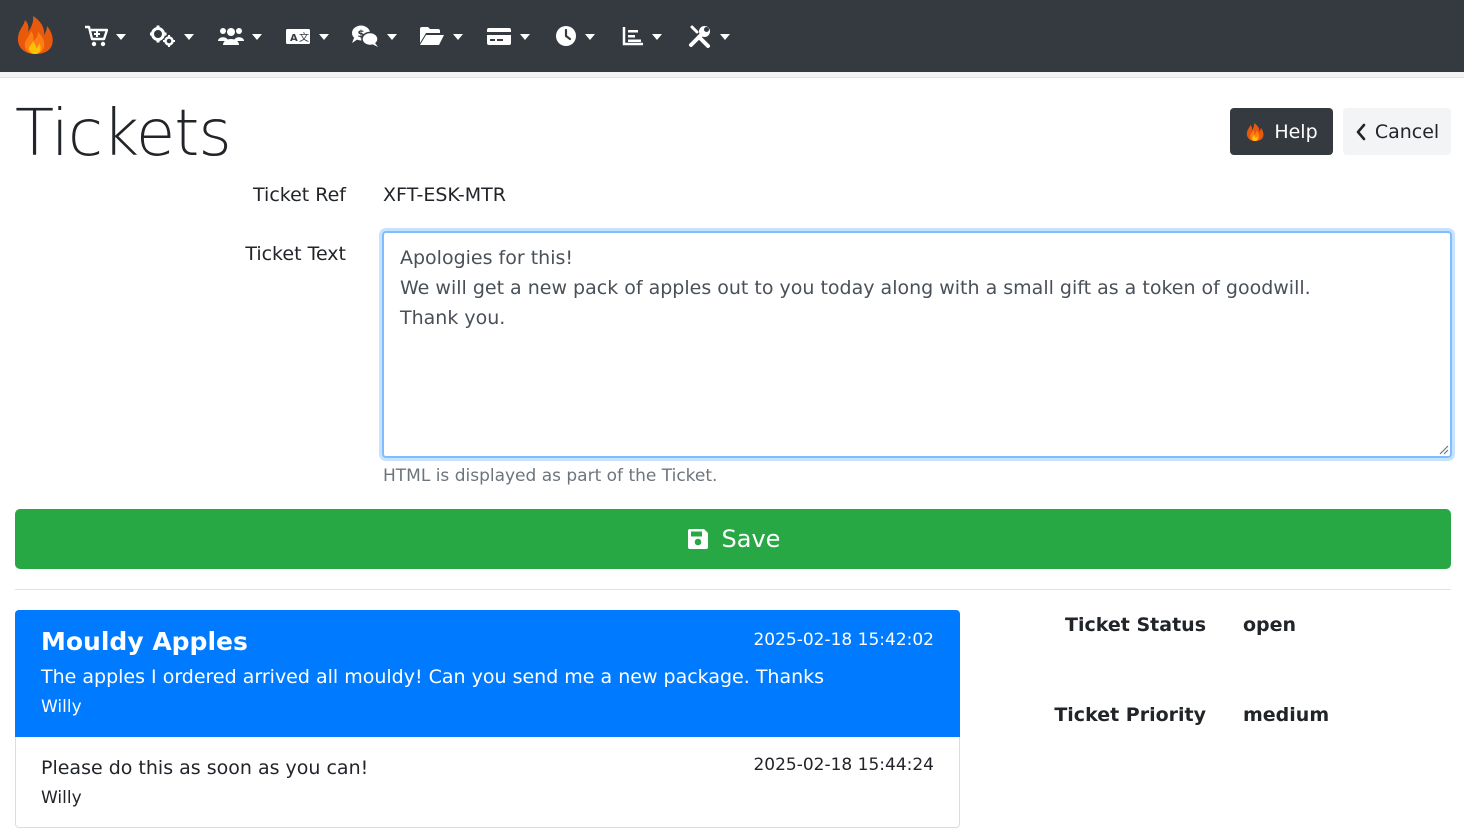 The width and height of the screenshot is (1464, 837). What do you see at coordinates (162, 36) in the screenshot?
I see `gears-icon` at bounding box center [162, 36].